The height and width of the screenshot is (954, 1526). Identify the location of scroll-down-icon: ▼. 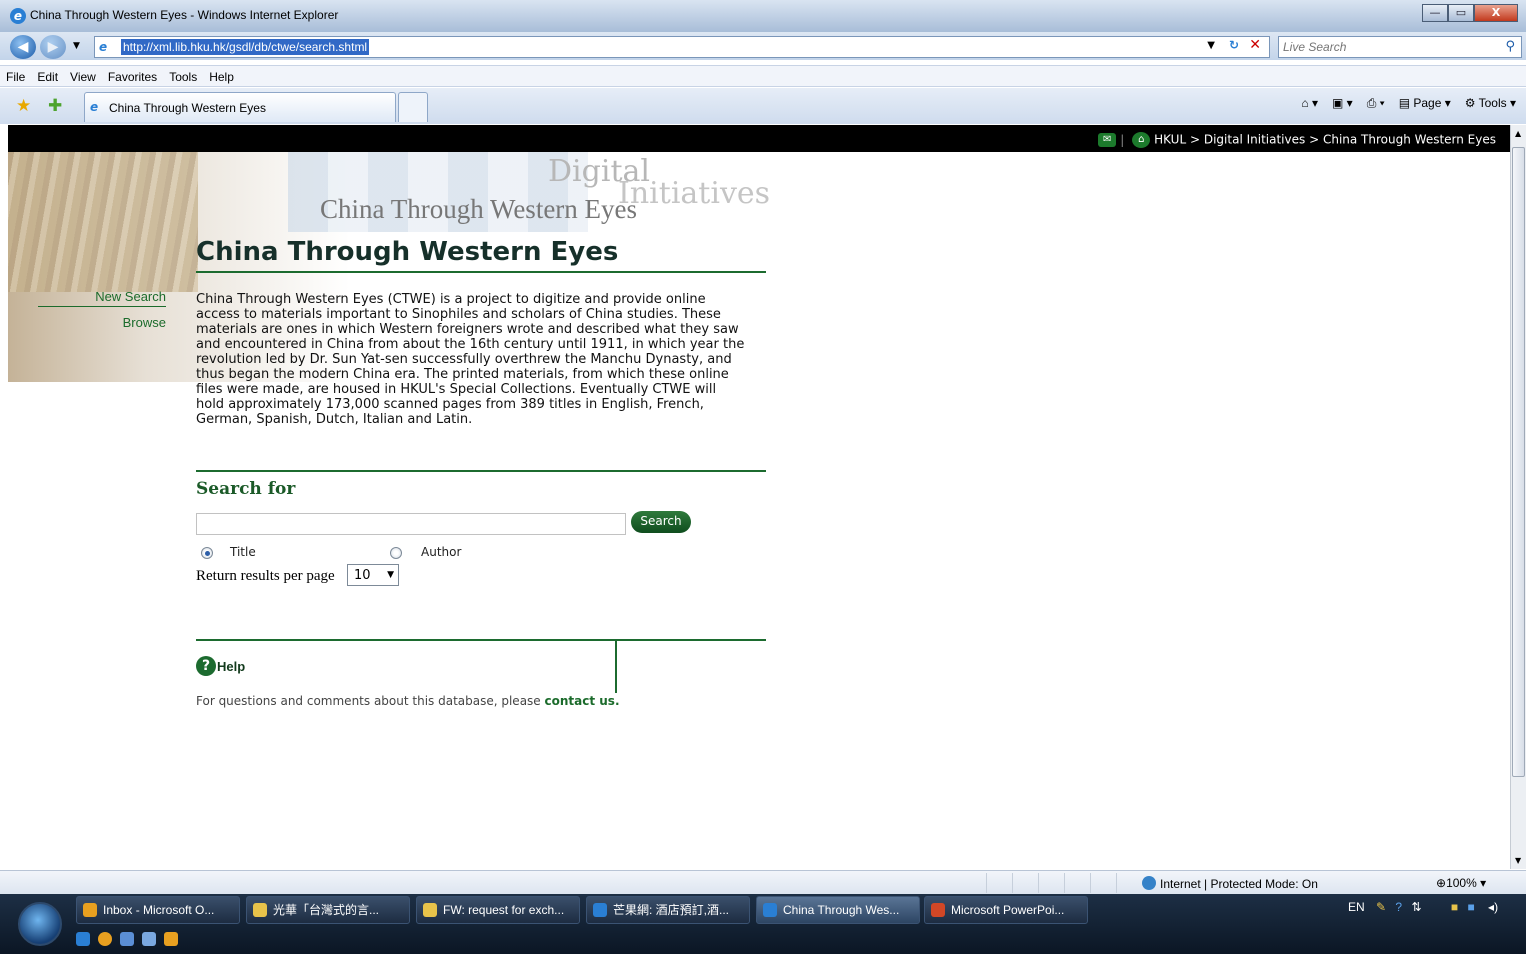
(1518, 860).